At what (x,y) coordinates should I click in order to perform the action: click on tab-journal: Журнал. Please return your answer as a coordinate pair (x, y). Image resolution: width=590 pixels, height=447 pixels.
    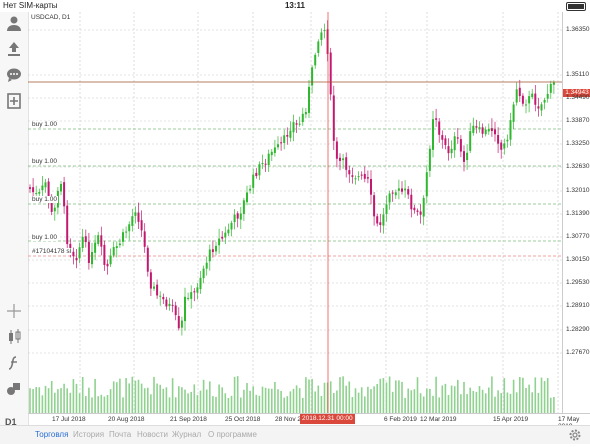
    Looking at the image, I should click on (186, 434).